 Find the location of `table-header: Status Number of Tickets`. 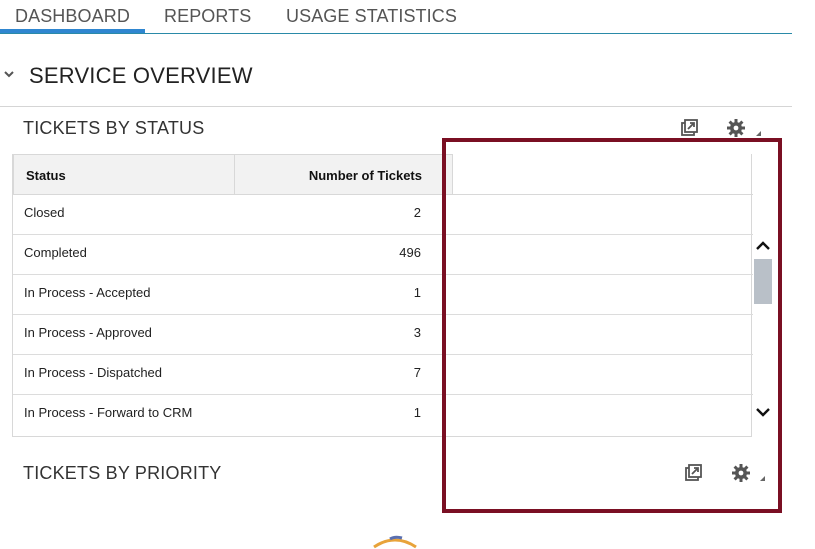

table-header: Status Number of Tickets is located at coordinates (233, 174).